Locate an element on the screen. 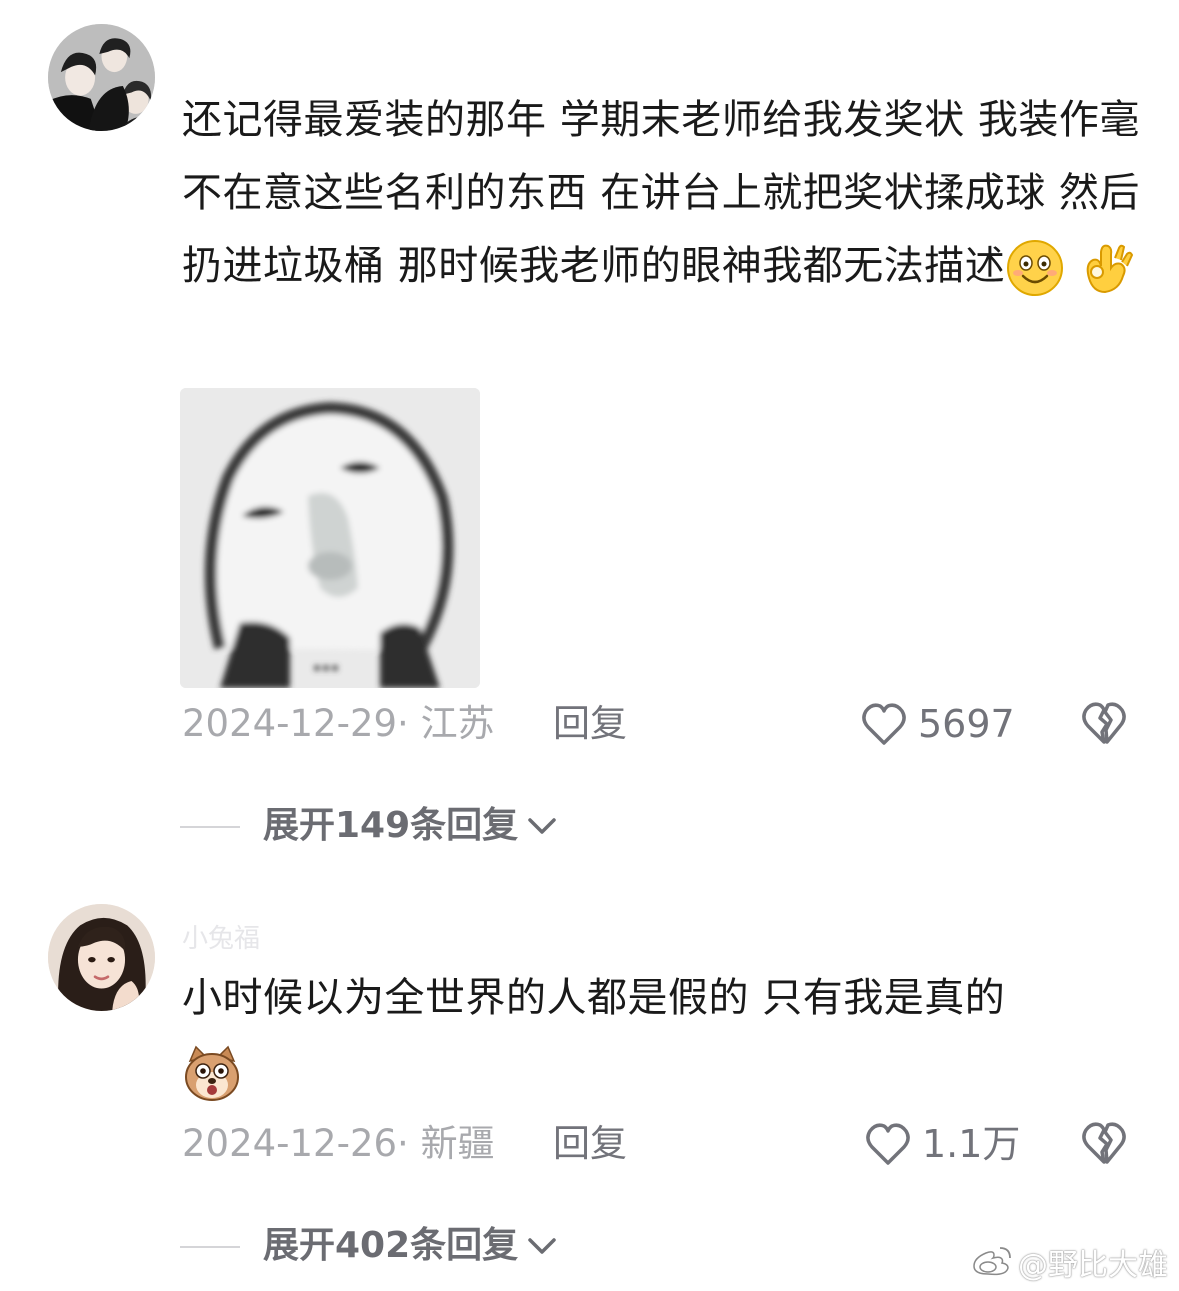  comment-meta: 2024-12-26· 新疆 回复 1.1万 is located at coordinates (589, 1144).